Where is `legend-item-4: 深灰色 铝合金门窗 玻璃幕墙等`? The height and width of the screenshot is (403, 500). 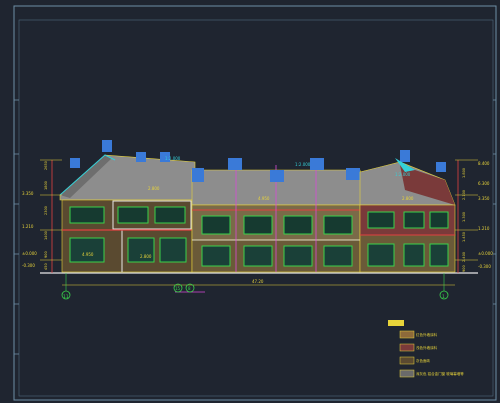 legend-item-4: 深灰色 铝合金门窗 玻璃幕墙等 is located at coordinates (440, 373).